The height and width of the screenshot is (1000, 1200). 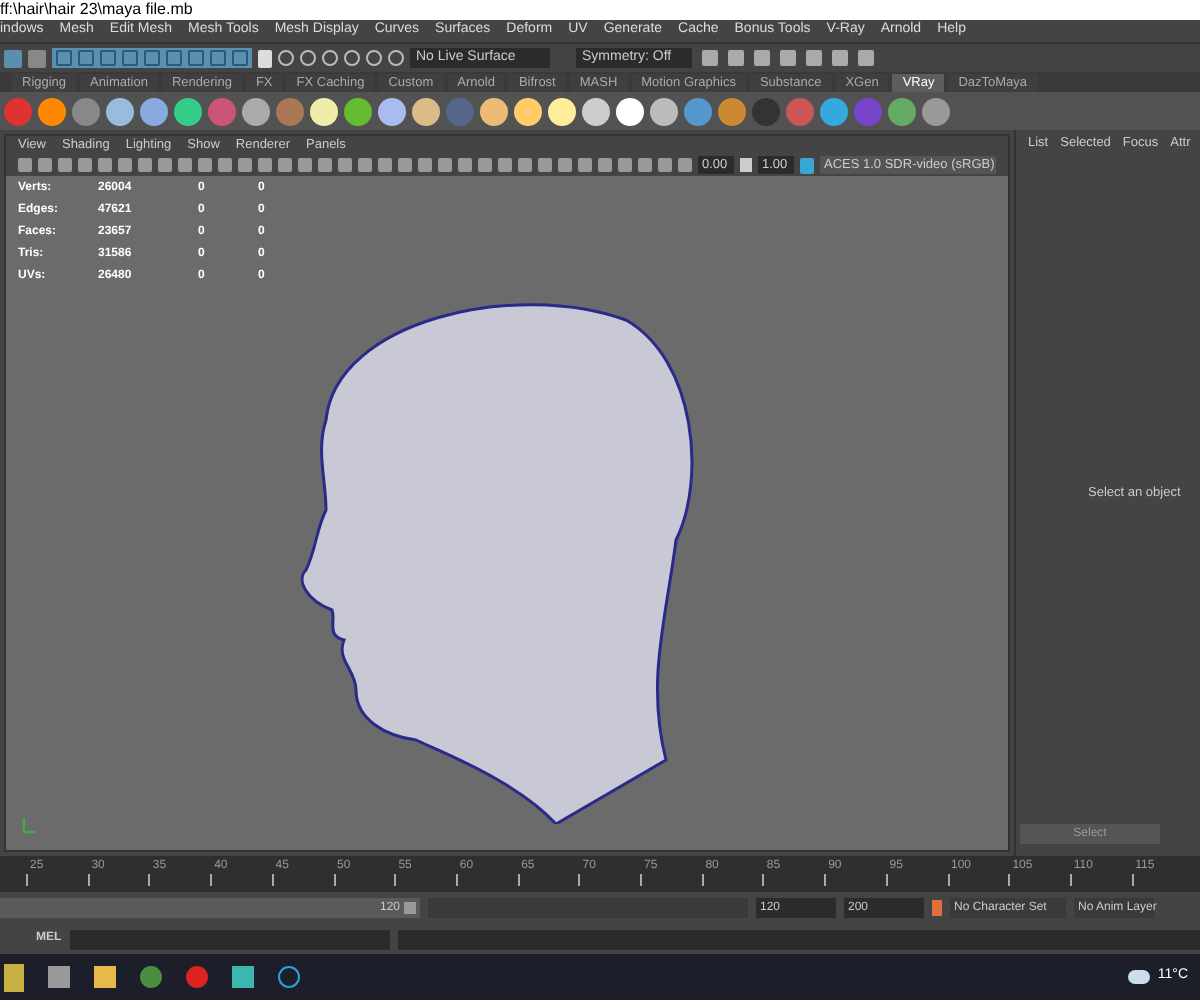 What do you see at coordinates (1138, 977) in the screenshot?
I see `cloud-icon` at bounding box center [1138, 977].